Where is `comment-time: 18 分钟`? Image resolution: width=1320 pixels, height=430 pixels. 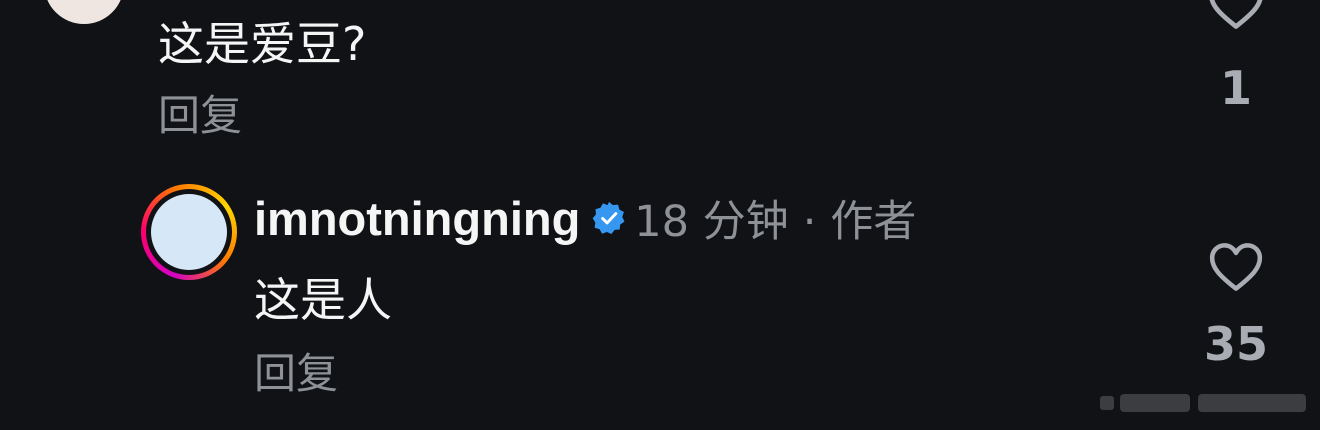 comment-time: 18 分钟 is located at coordinates (711, 222).